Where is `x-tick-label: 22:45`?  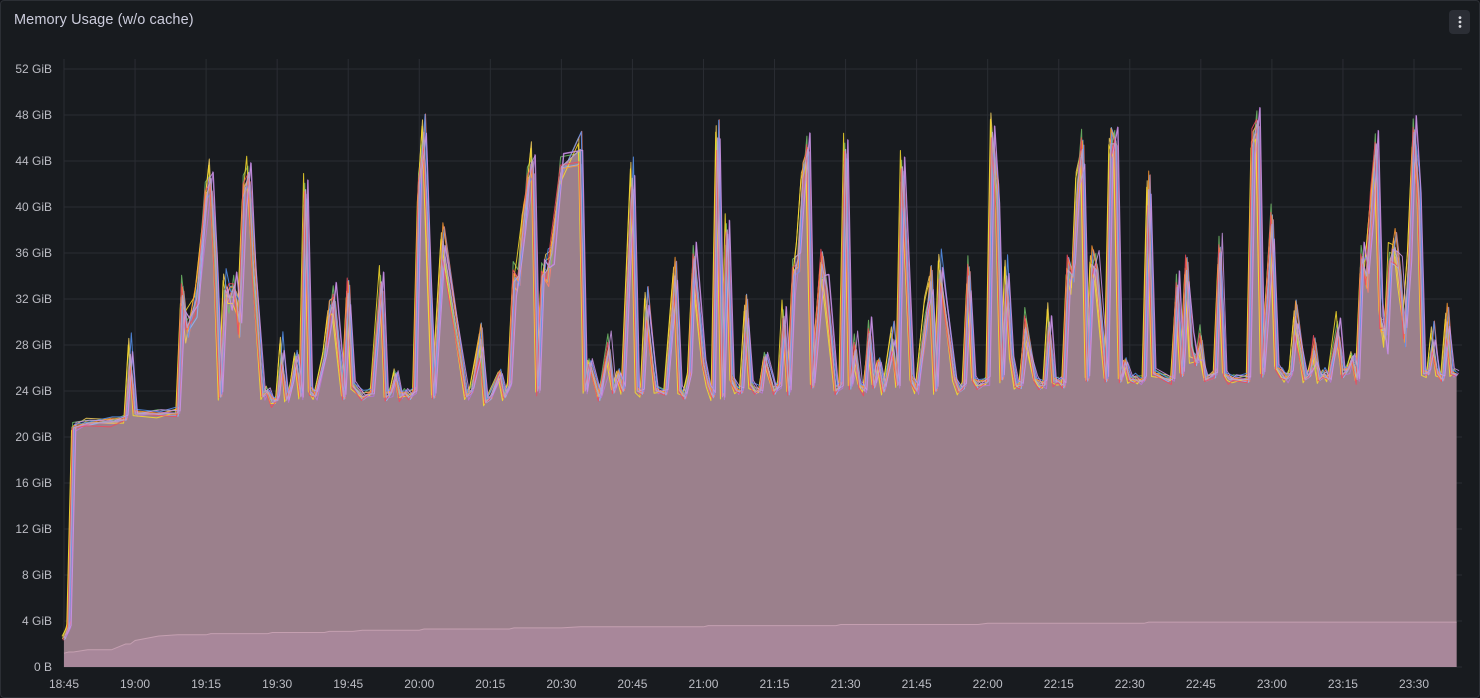
x-tick-label: 22:45 is located at coordinates (1201, 684).